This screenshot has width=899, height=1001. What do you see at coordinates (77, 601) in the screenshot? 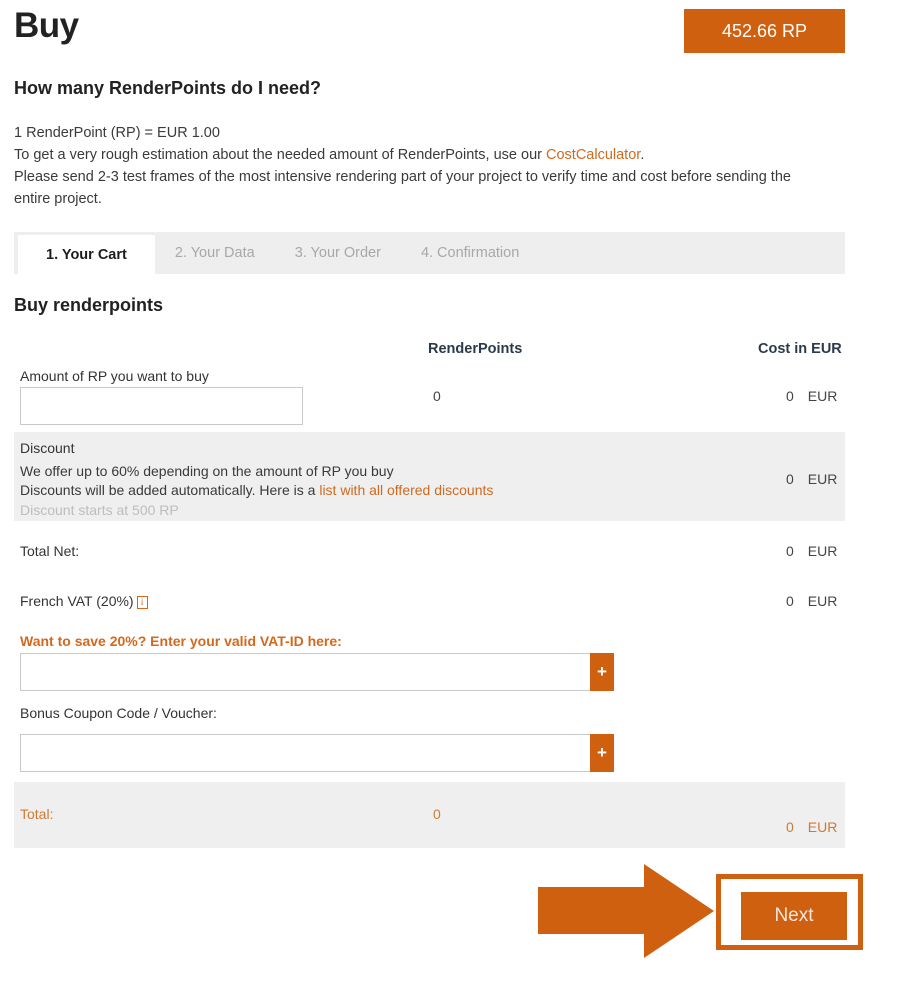
I see `vat-label-text: French VAT (20%)` at bounding box center [77, 601].